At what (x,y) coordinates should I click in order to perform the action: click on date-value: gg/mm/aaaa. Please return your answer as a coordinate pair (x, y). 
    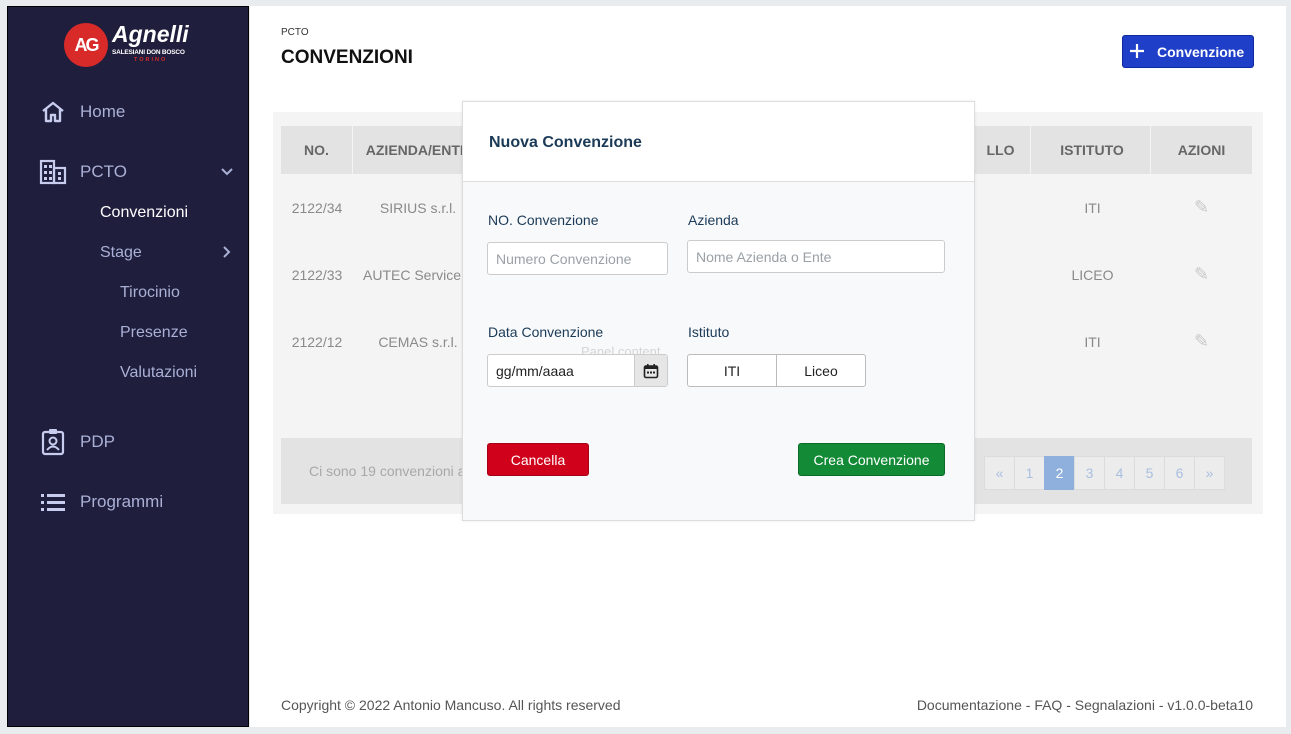
    Looking at the image, I should click on (535, 371).